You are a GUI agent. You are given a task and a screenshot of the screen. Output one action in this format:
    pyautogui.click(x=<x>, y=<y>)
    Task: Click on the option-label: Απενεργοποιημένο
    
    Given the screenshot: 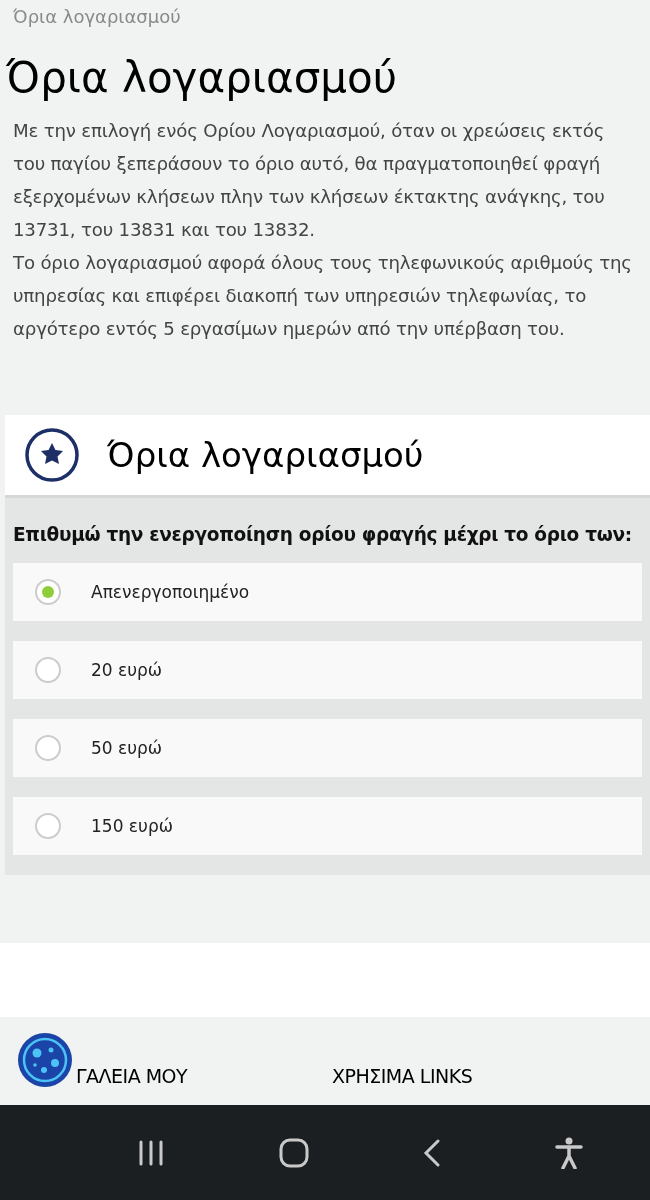 What is the action you would take?
    pyautogui.click(x=170, y=592)
    